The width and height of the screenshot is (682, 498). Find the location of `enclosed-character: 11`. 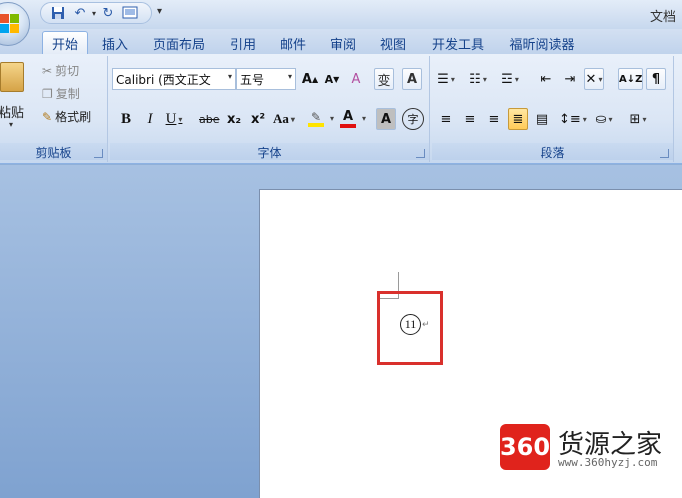

enclosed-character: 11 is located at coordinates (410, 324).